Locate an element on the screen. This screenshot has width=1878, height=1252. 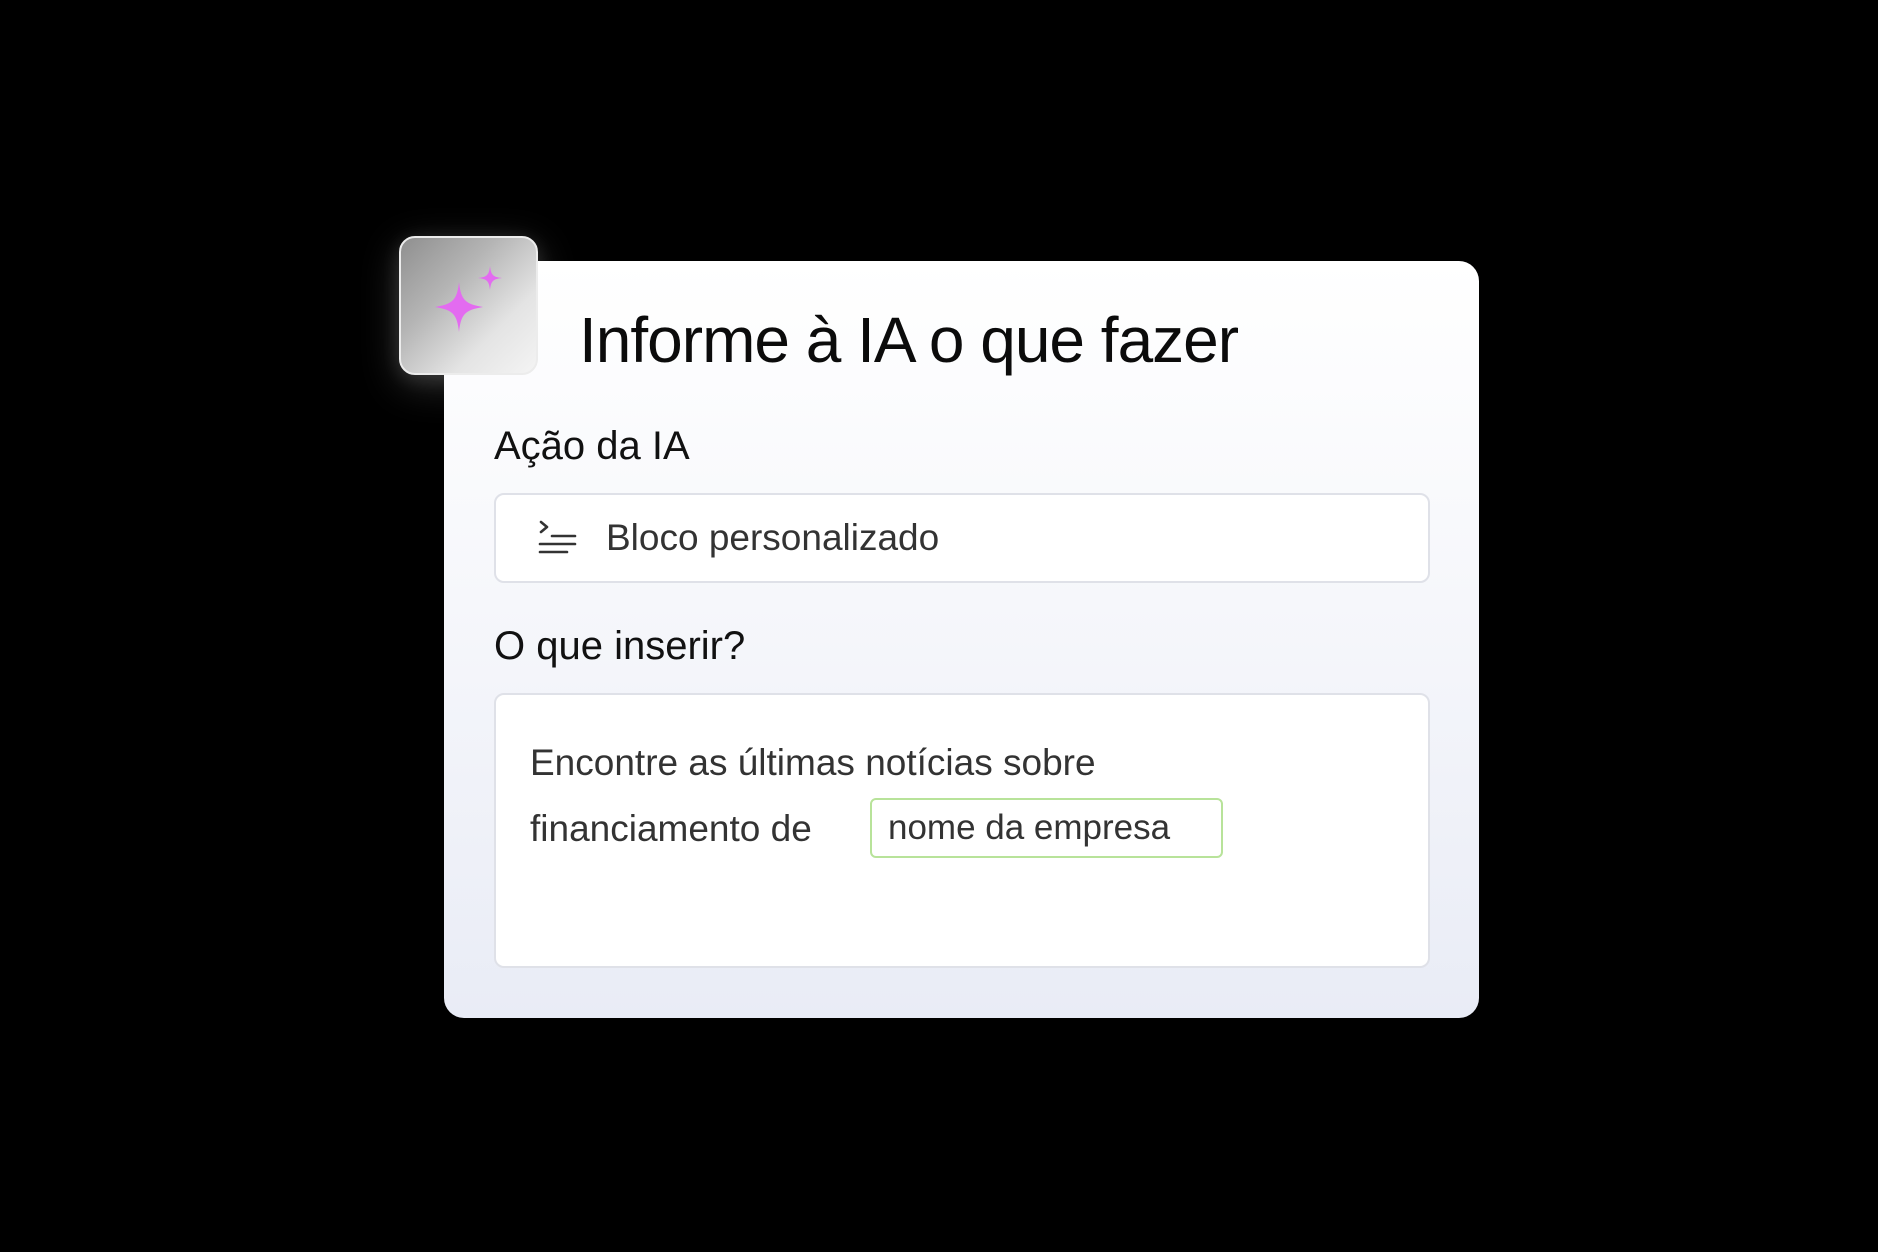
sparkles-icon is located at coordinates (468, 299).